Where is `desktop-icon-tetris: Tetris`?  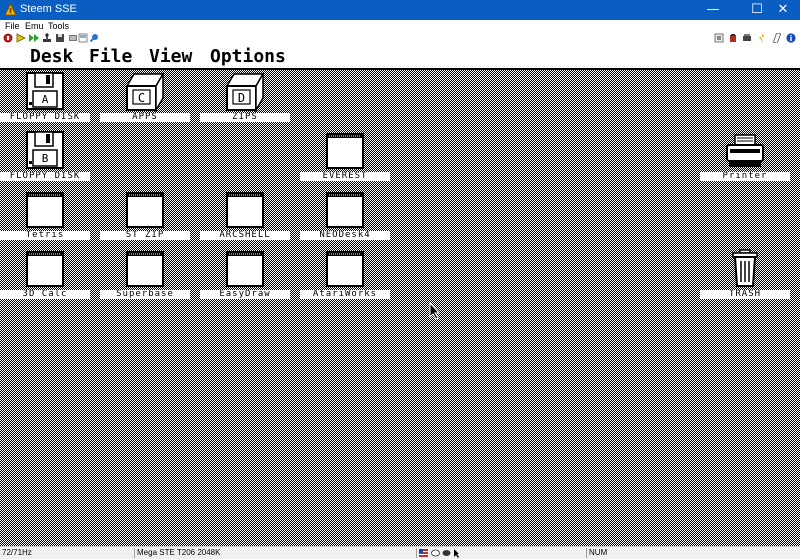 desktop-icon-tetris: Tetris is located at coordinates (45, 216).